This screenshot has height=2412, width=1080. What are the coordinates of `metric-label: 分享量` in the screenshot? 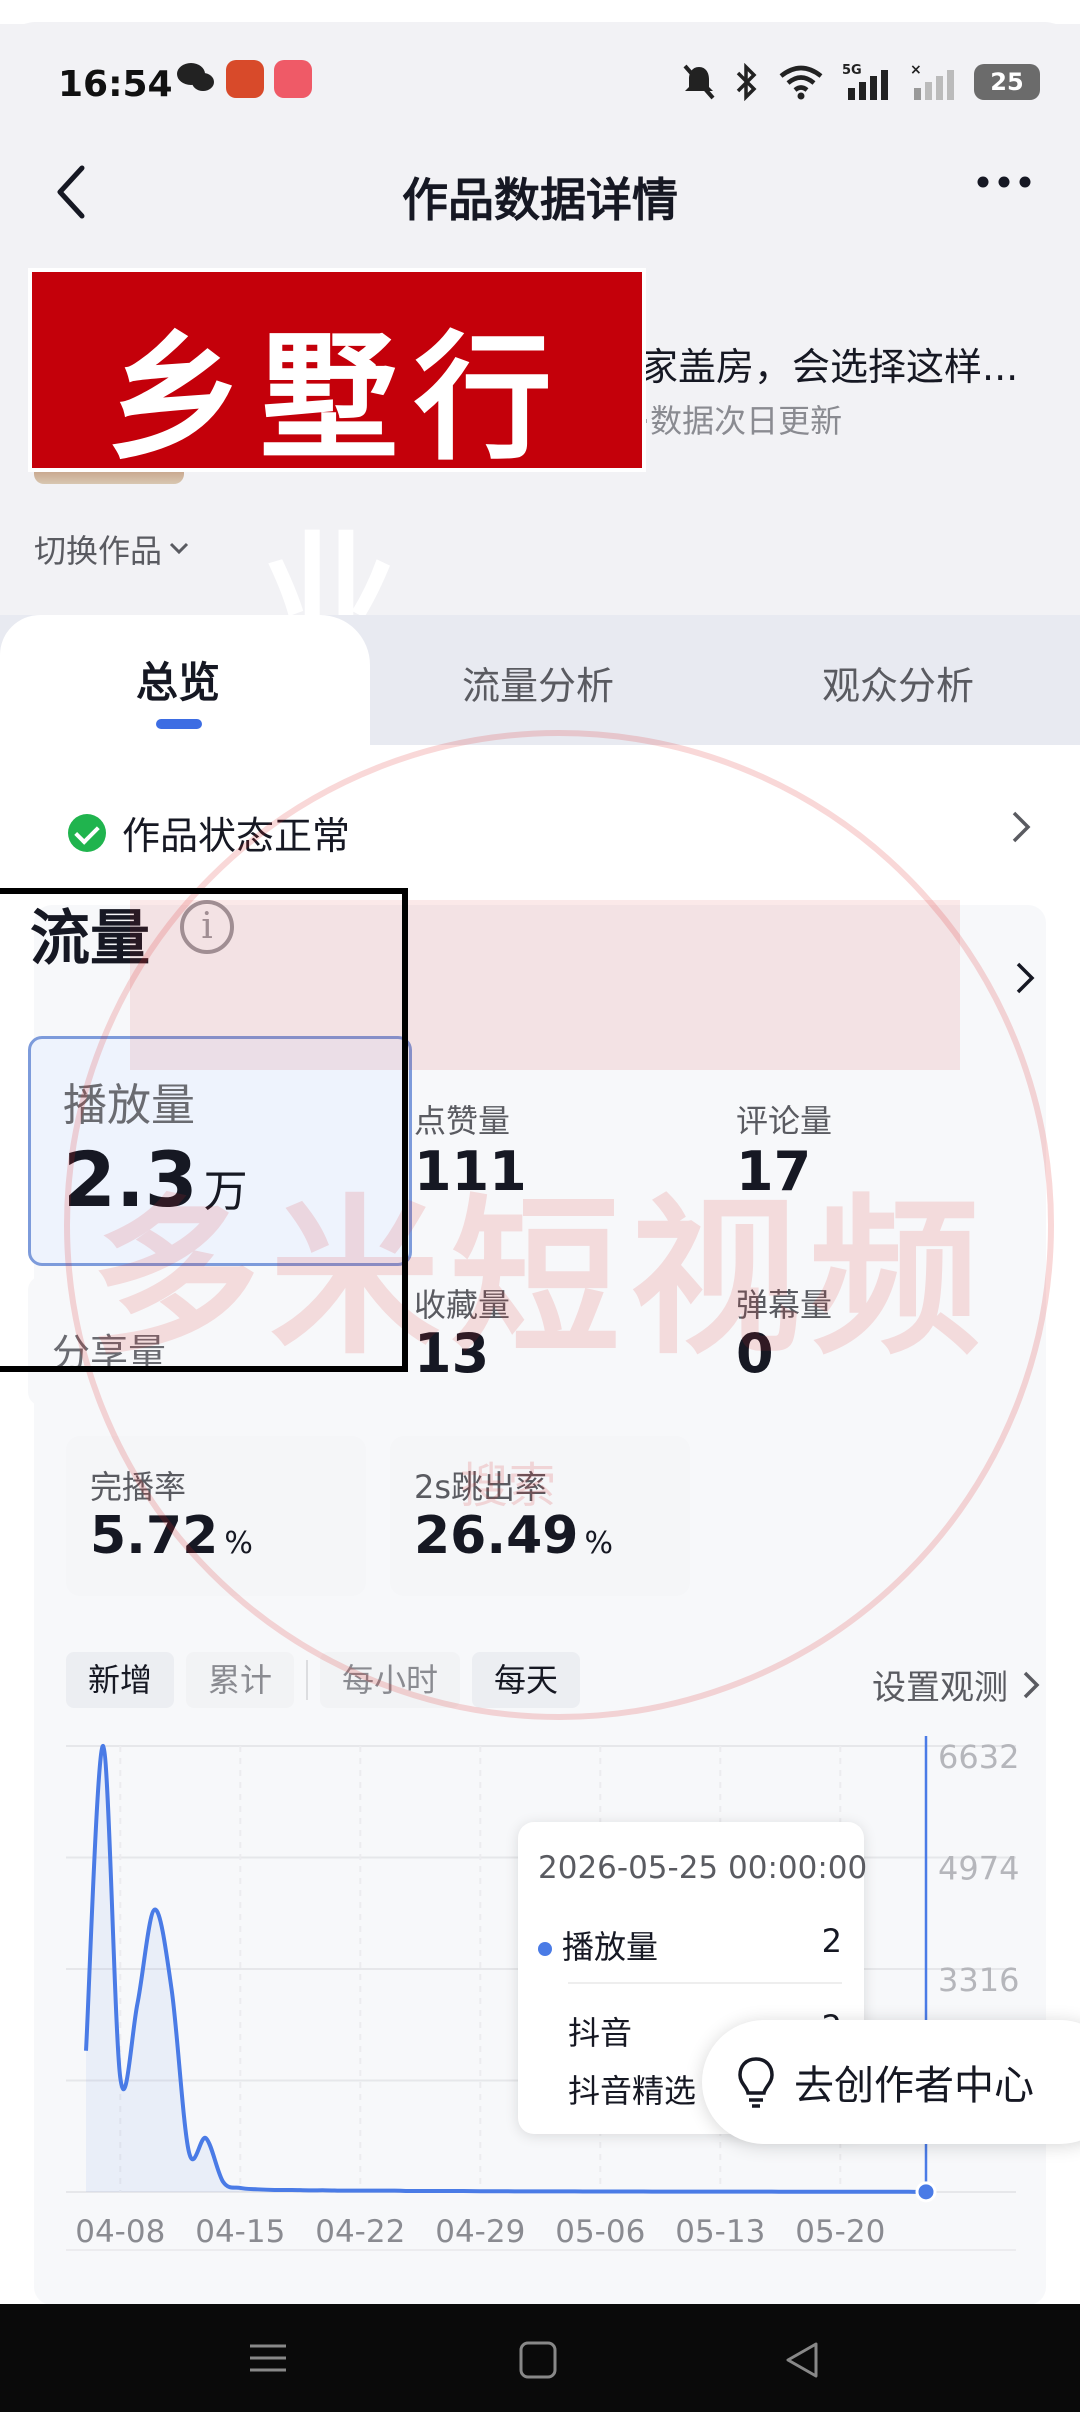 It's located at (109, 1353).